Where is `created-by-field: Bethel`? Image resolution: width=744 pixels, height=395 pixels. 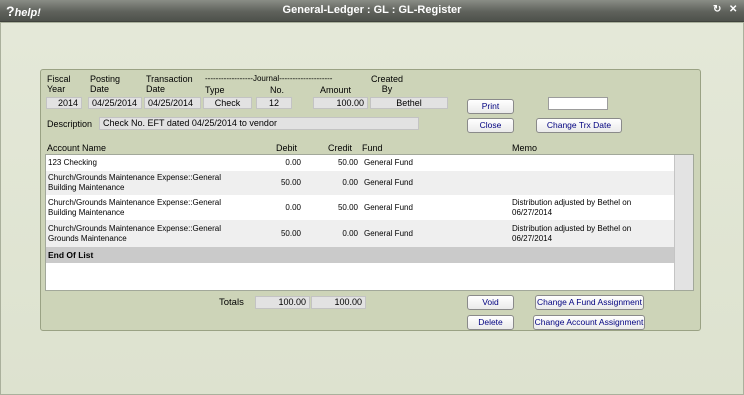
created-by-field: Bethel is located at coordinates (409, 103).